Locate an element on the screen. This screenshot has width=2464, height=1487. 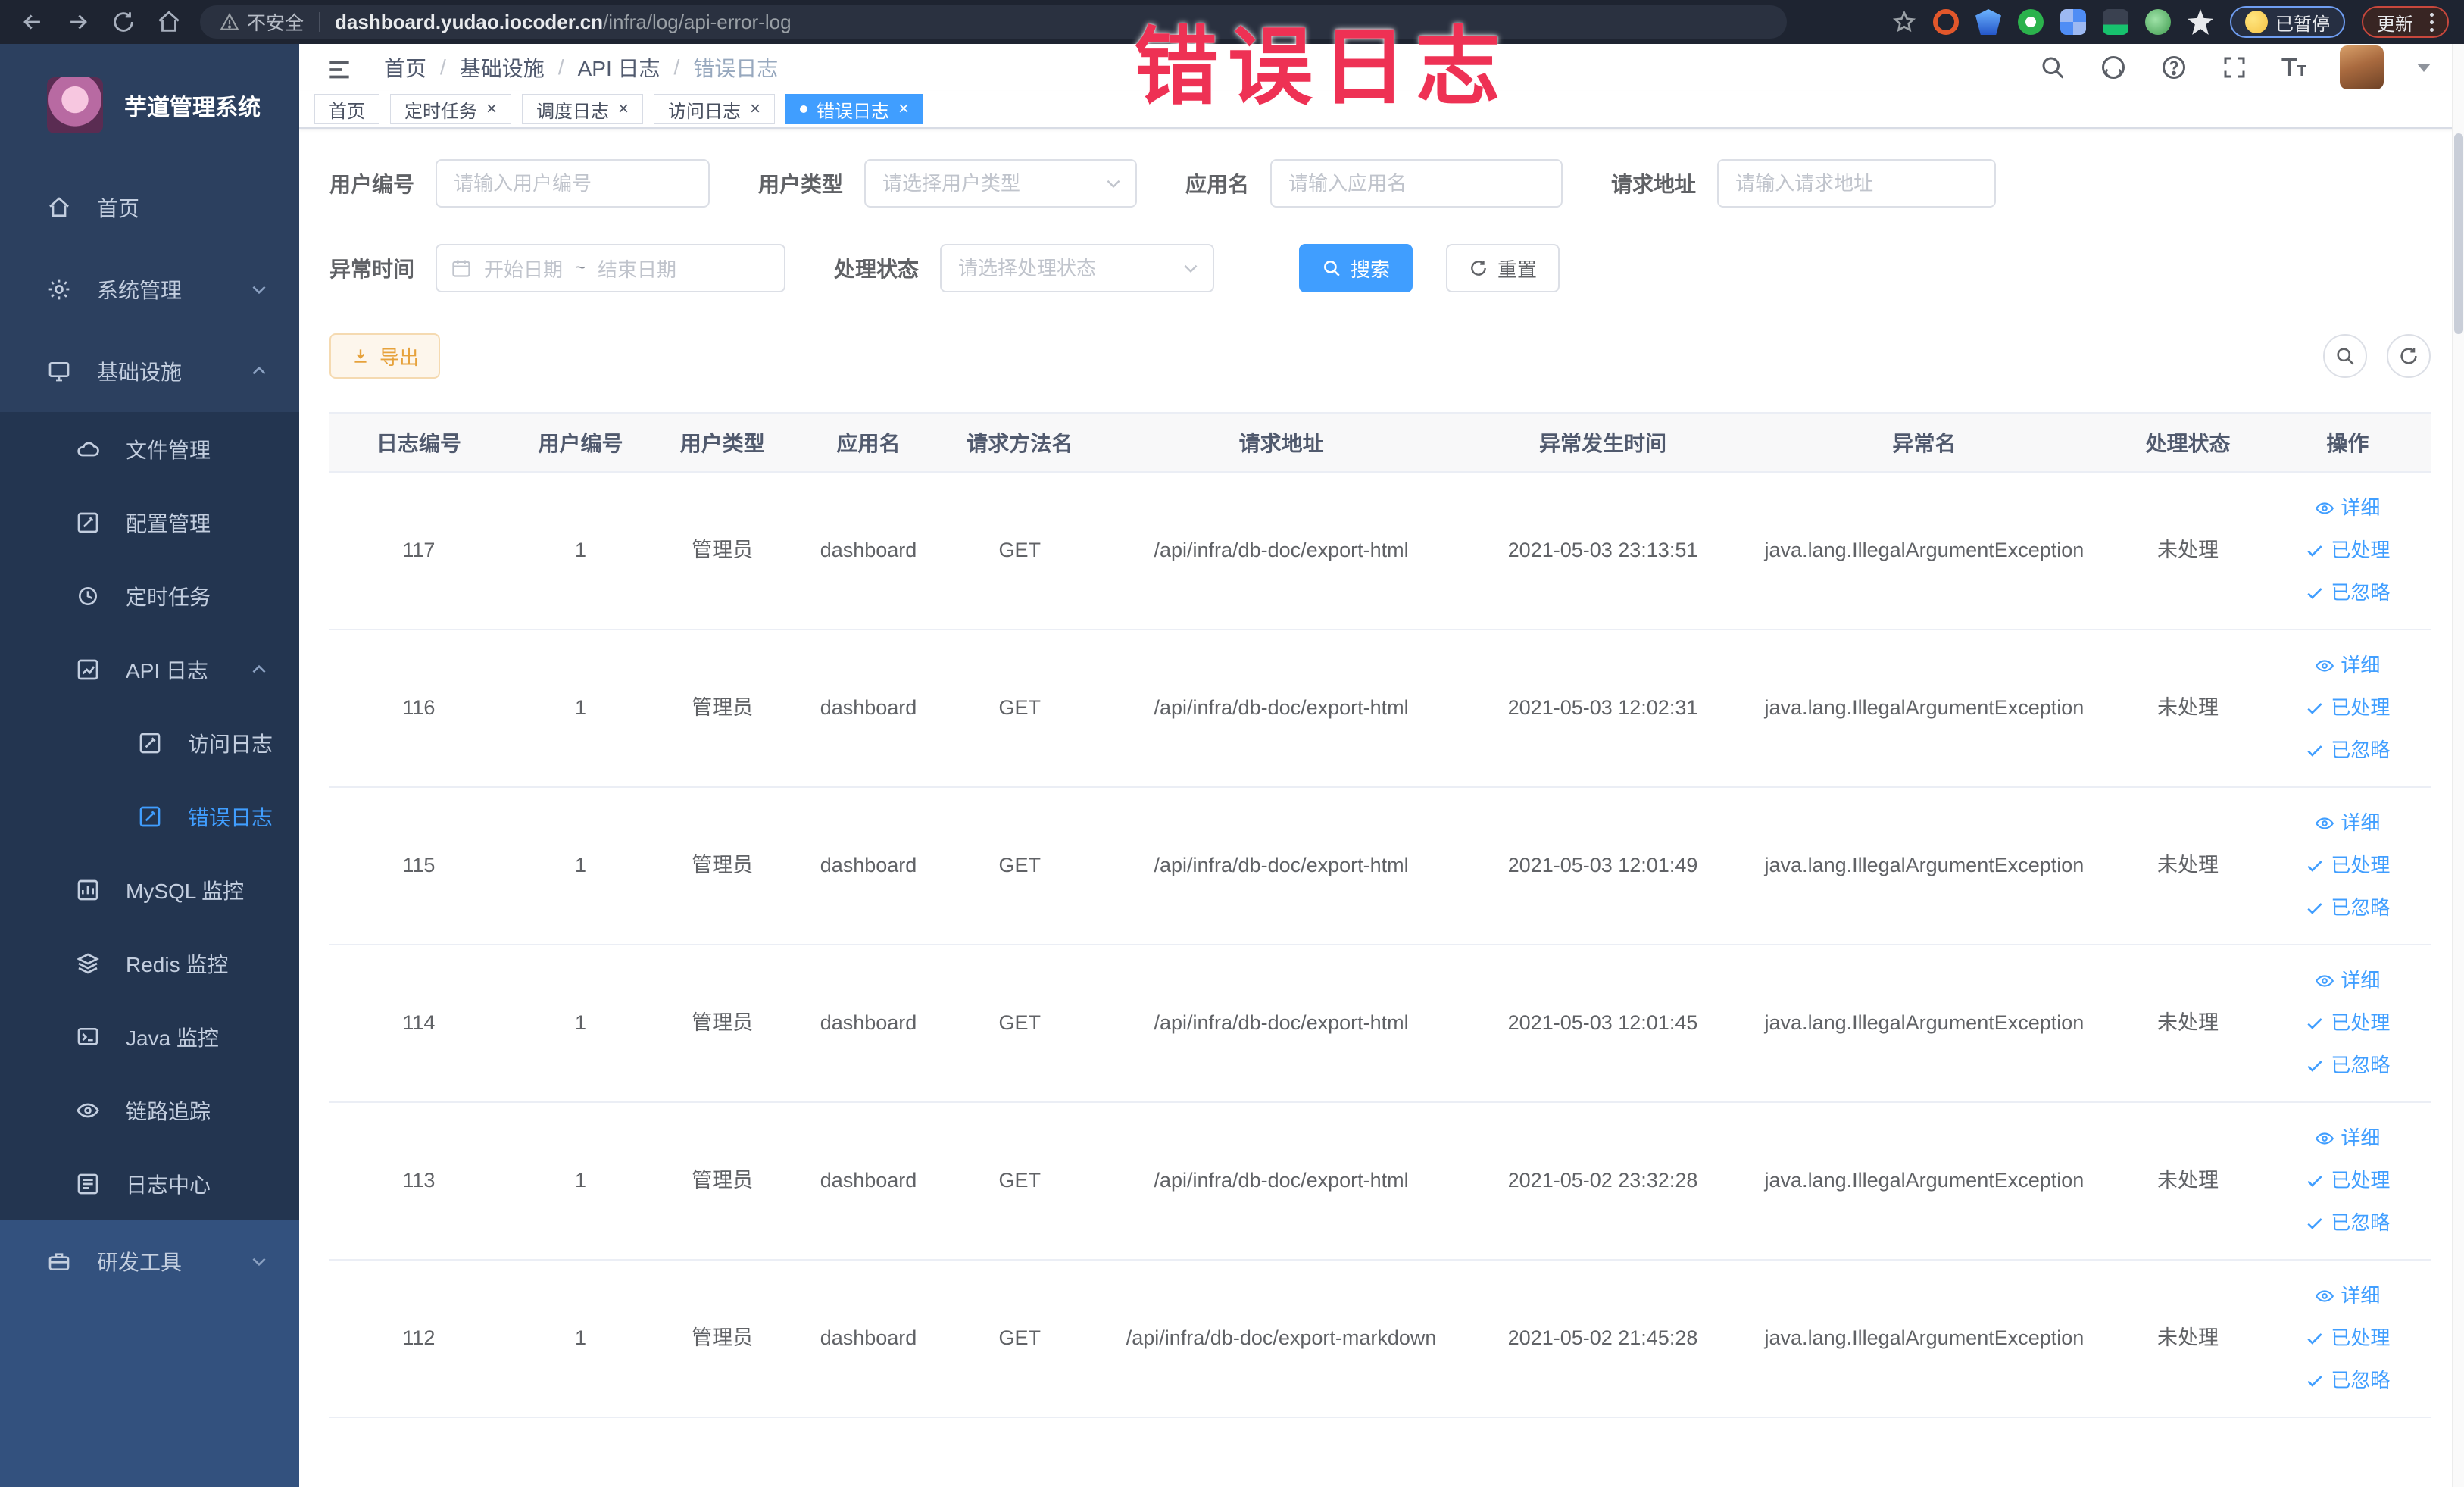
avatar-caret-icon is located at coordinates (2424, 67).